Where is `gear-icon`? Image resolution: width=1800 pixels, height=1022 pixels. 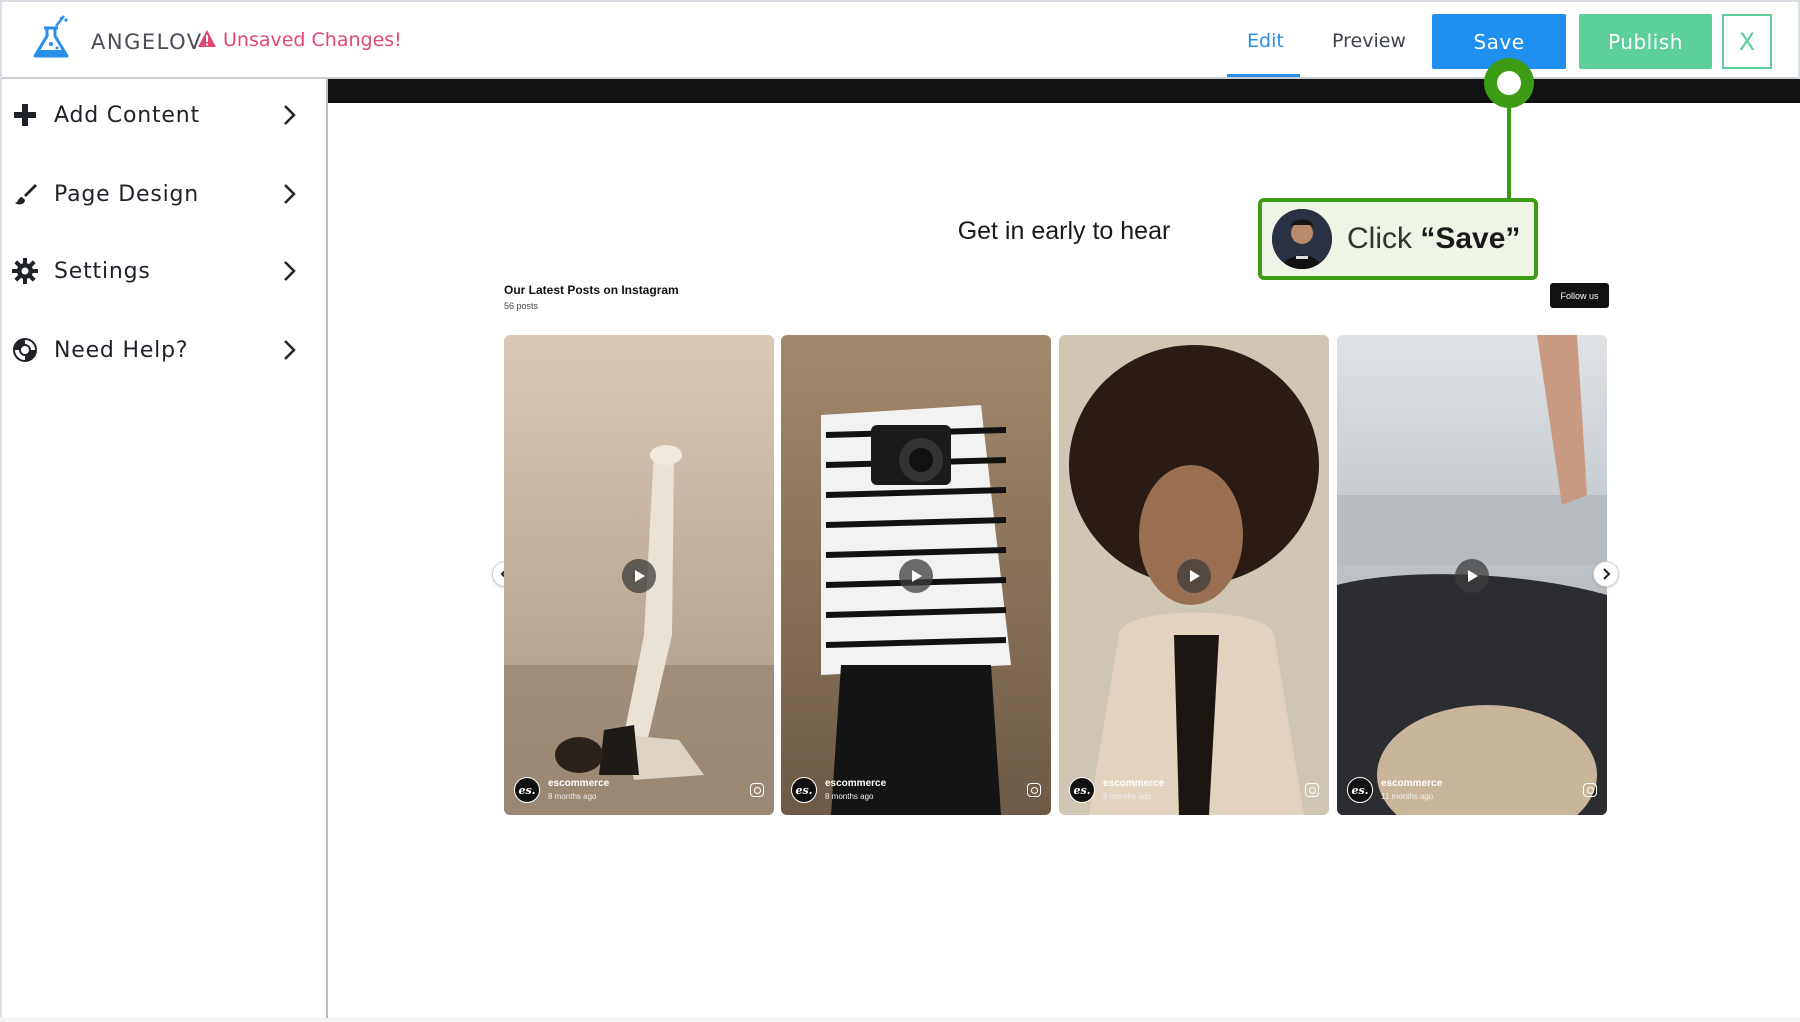
gear-icon is located at coordinates (25, 271).